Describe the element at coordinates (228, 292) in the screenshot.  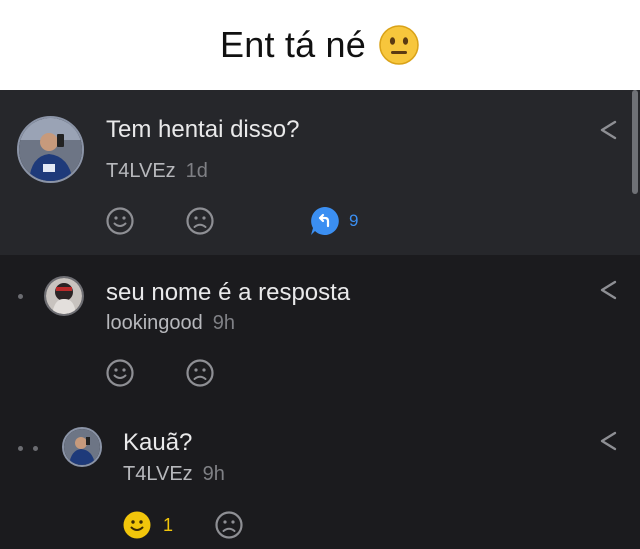
I see `comment-text: seu nome é a resposta` at that location.